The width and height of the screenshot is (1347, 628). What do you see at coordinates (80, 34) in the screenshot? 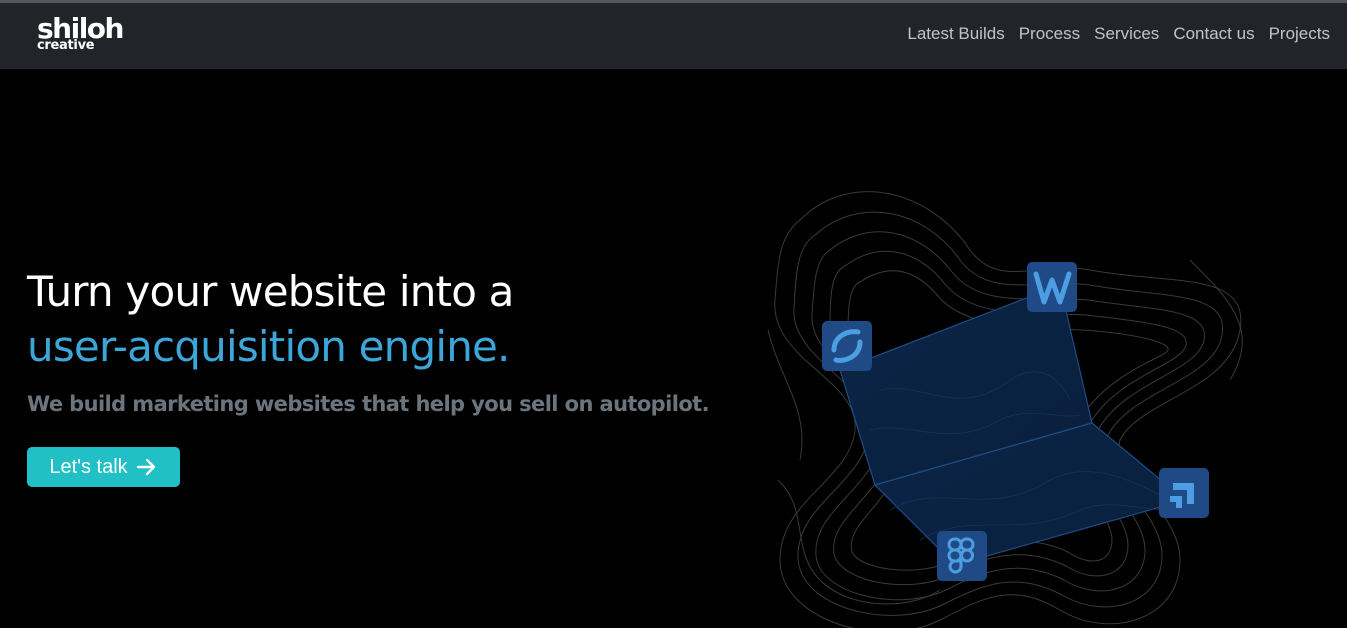
I see `brand-logo: shiloh creative` at bounding box center [80, 34].